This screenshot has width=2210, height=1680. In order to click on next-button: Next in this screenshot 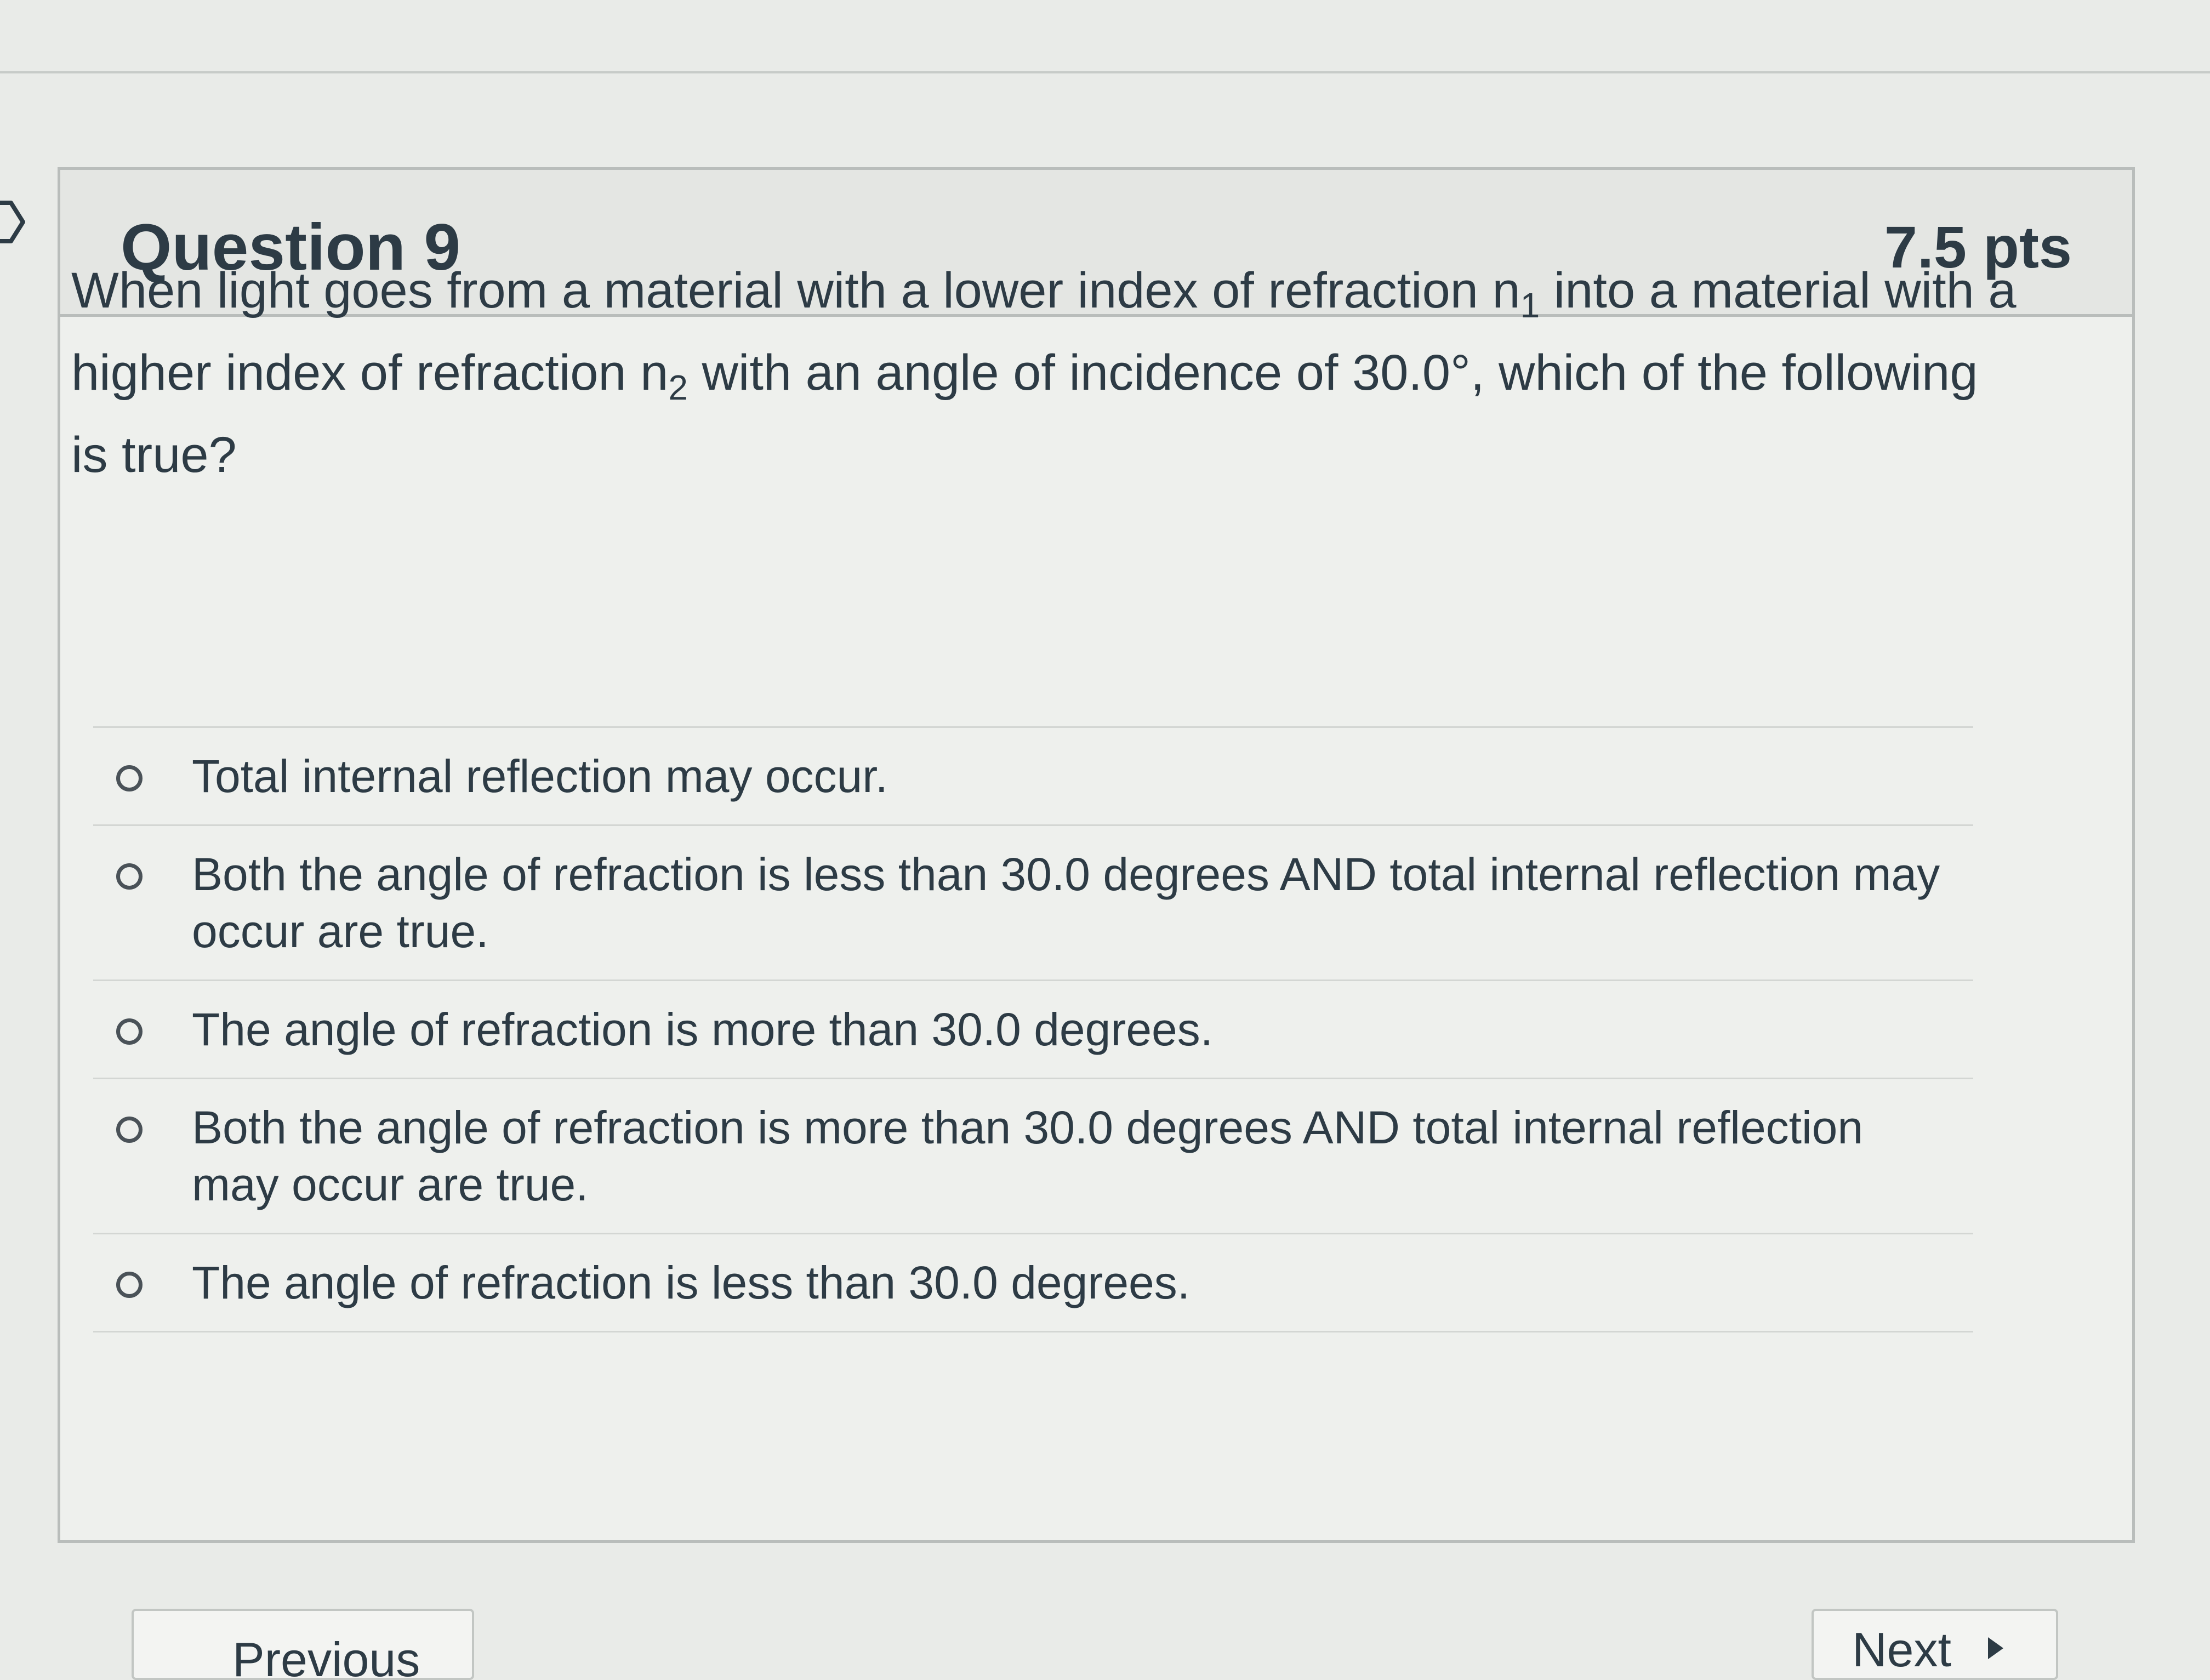, I will do `click(1935, 1644)`.